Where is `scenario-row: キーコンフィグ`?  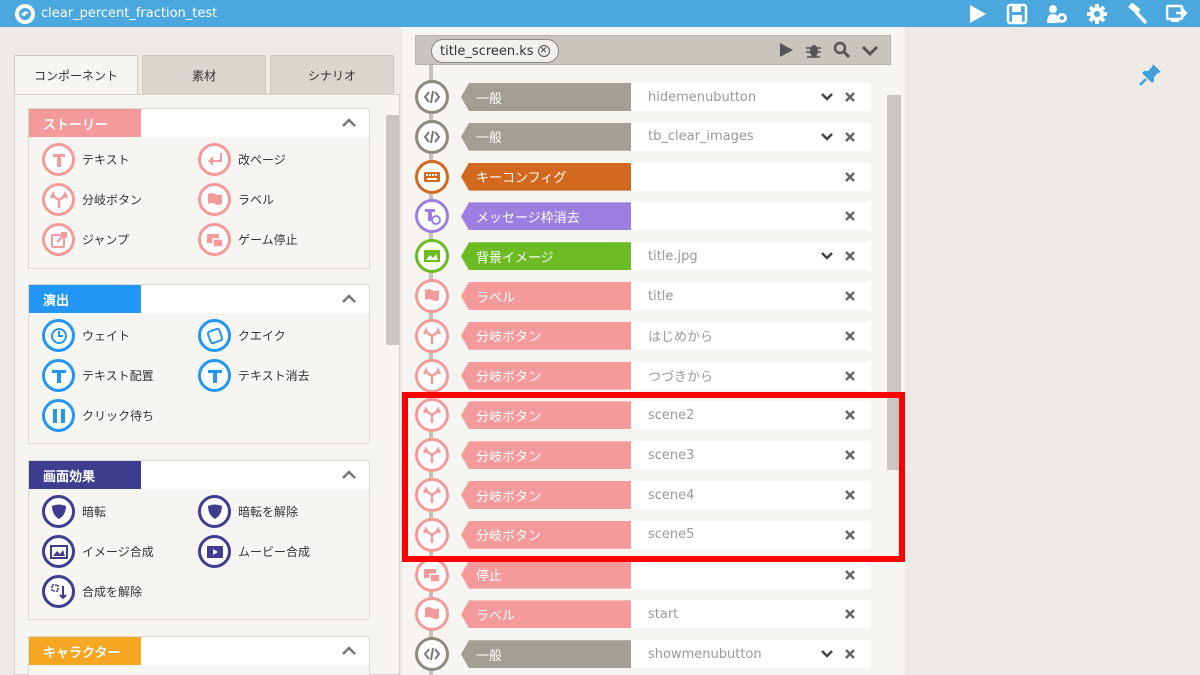
scenario-row: キーコンフィグ is located at coordinates (645, 176).